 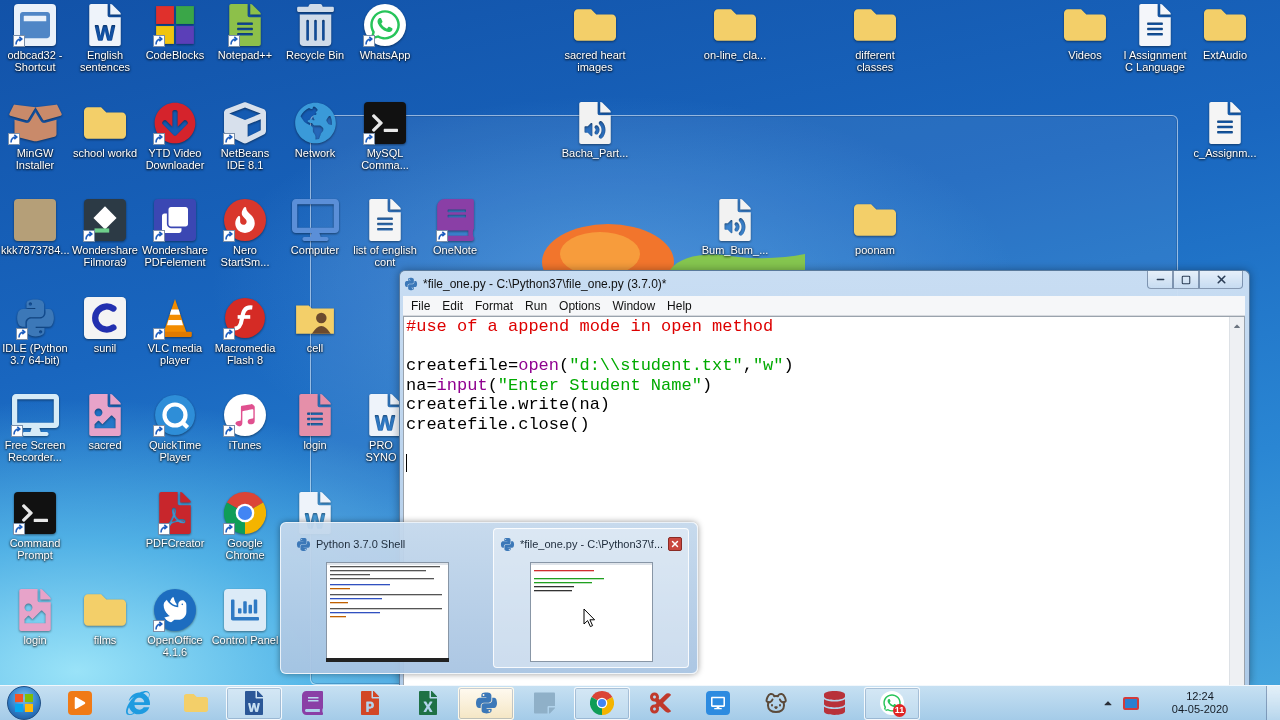 What do you see at coordinates (315, 122) in the screenshot?
I see `globe-icon` at bounding box center [315, 122].